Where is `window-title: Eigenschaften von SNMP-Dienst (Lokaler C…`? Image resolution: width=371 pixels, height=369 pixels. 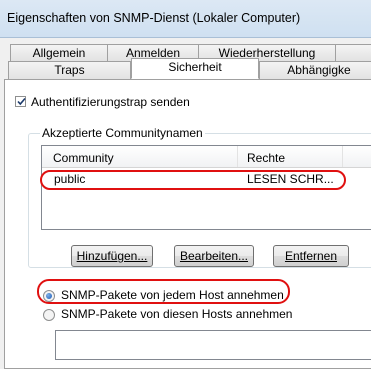
window-title: Eigenschaften von SNMP-Dienst (Lokaler C… is located at coordinates (154, 18).